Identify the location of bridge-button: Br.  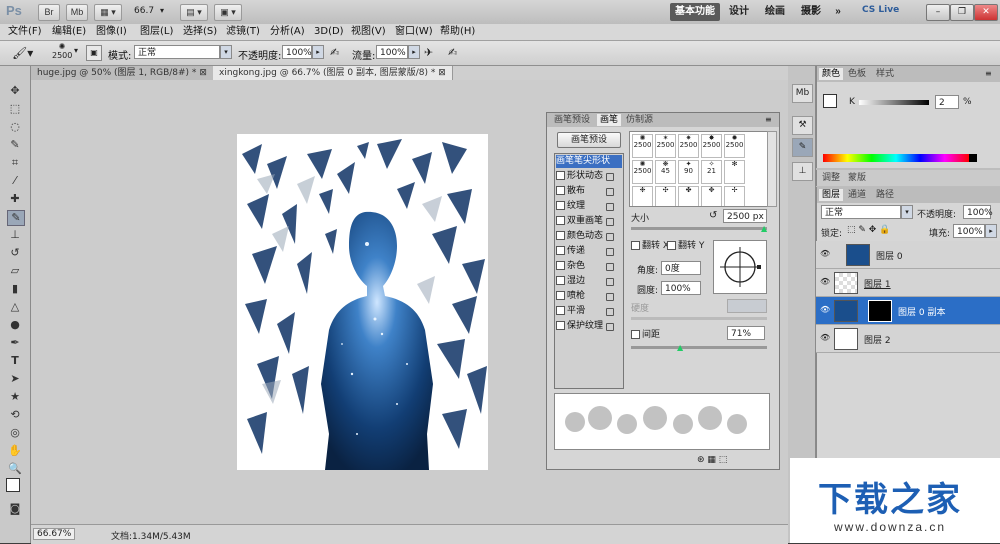
(49, 12).